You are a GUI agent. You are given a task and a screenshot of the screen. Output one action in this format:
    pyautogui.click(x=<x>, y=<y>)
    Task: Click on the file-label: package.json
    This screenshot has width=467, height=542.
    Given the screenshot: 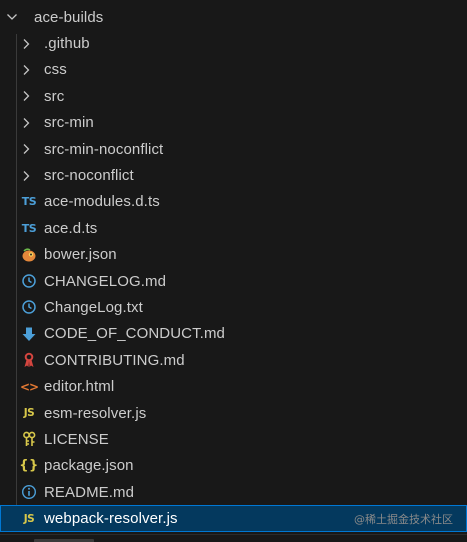 What is the action you would take?
    pyautogui.click(x=89, y=466)
    